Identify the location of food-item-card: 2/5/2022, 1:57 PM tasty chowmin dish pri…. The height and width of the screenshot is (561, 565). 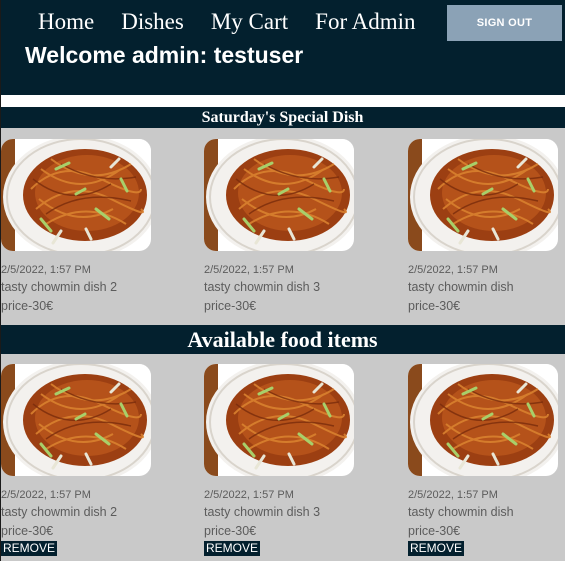
(485, 460).